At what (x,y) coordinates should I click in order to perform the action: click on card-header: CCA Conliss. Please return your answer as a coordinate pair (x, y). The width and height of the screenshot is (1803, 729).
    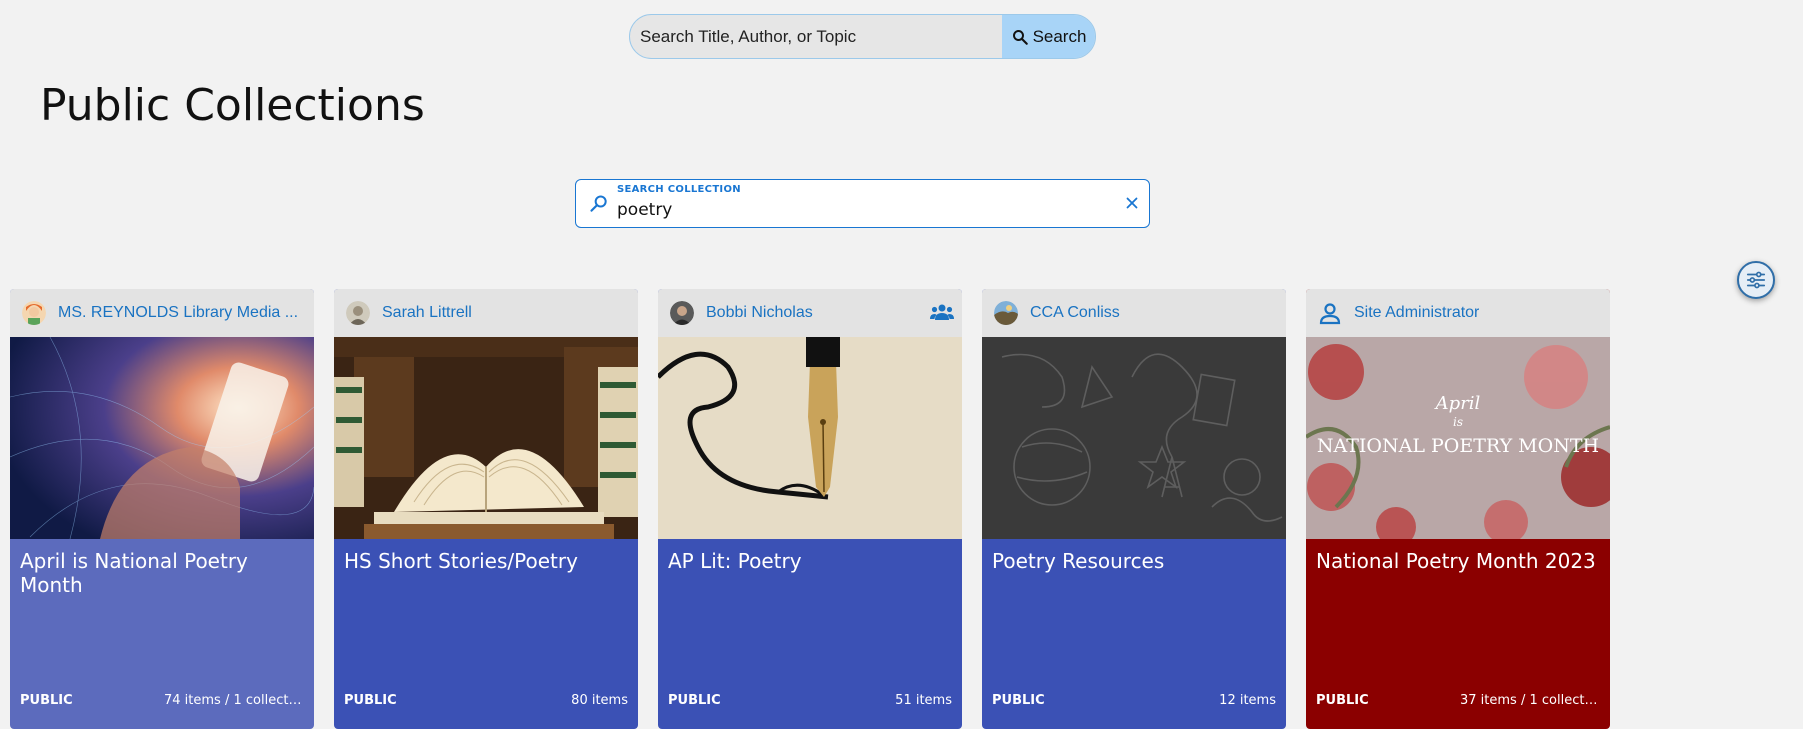
    Looking at the image, I should click on (1134, 313).